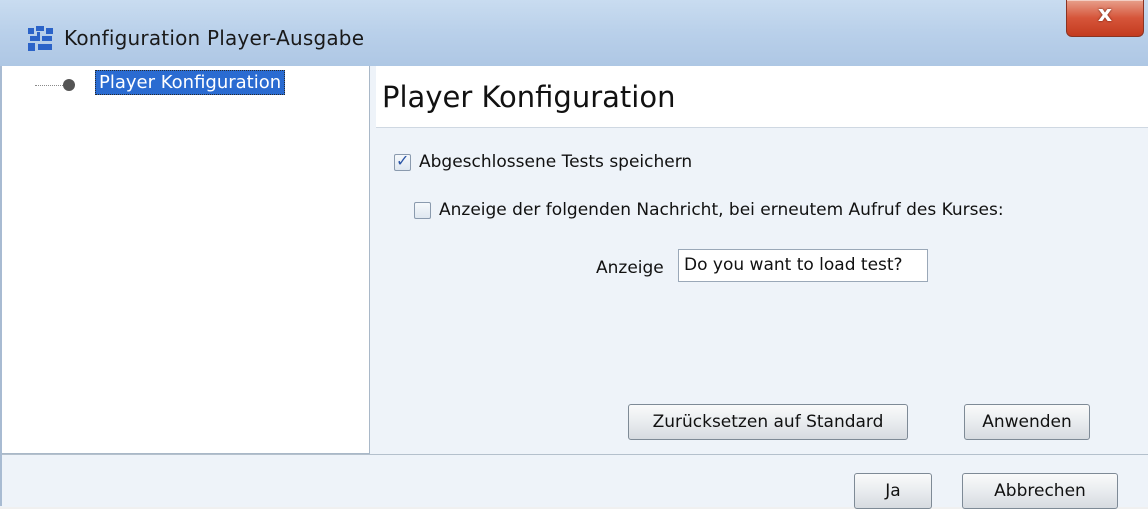  What do you see at coordinates (69, 85) in the screenshot?
I see `tree-node-icon` at bounding box center [69, 85].